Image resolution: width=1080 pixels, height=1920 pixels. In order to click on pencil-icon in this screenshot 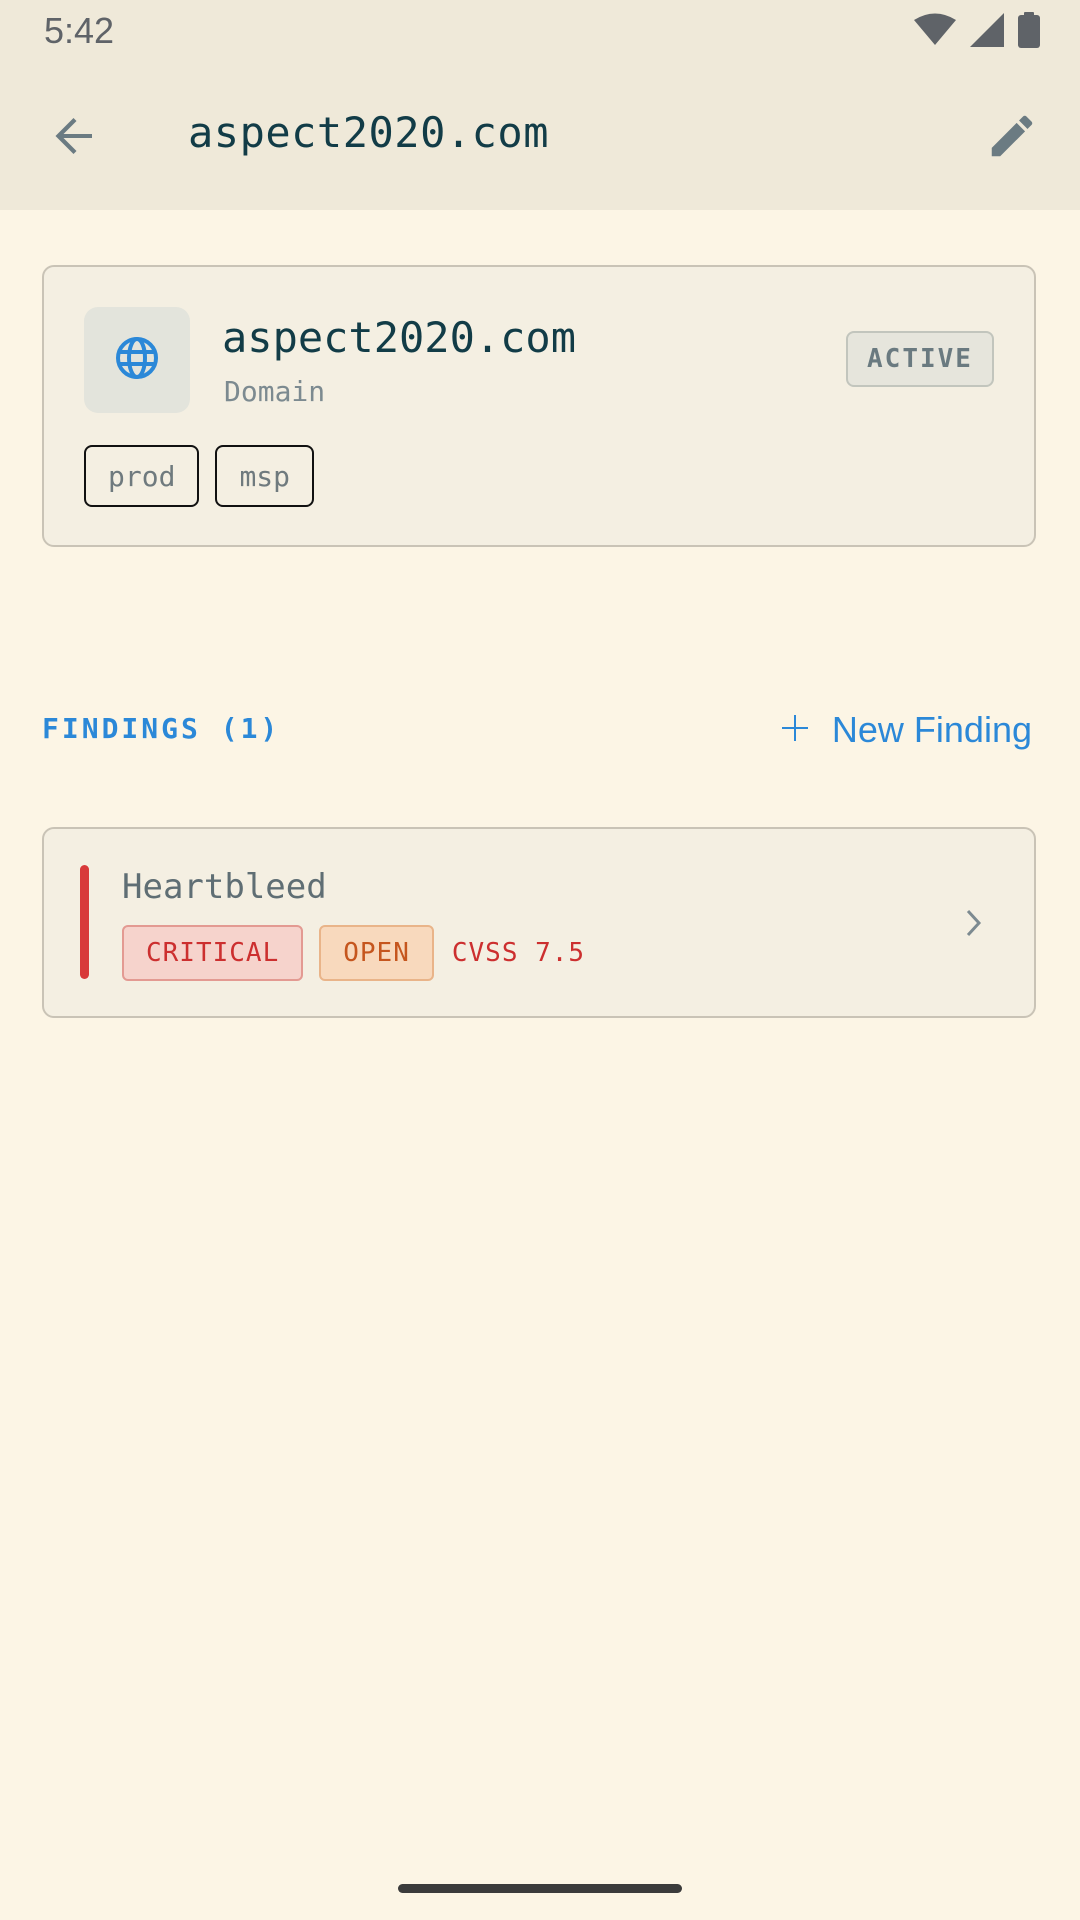, I will do `click(1012, 138)`.